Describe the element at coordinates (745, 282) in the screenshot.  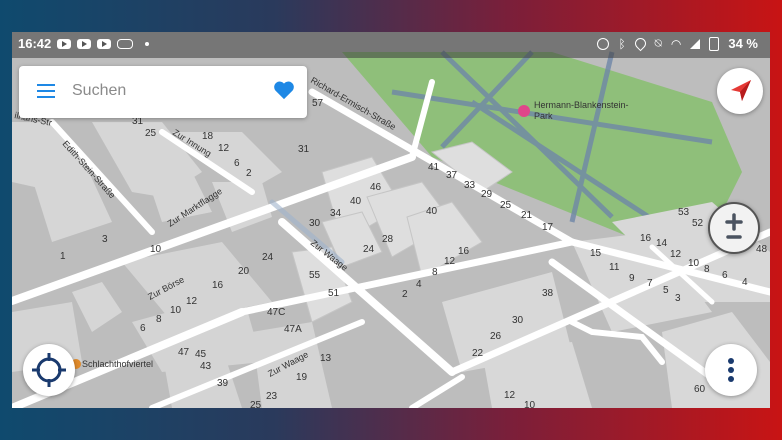
I see `house-number: 4` at that location.